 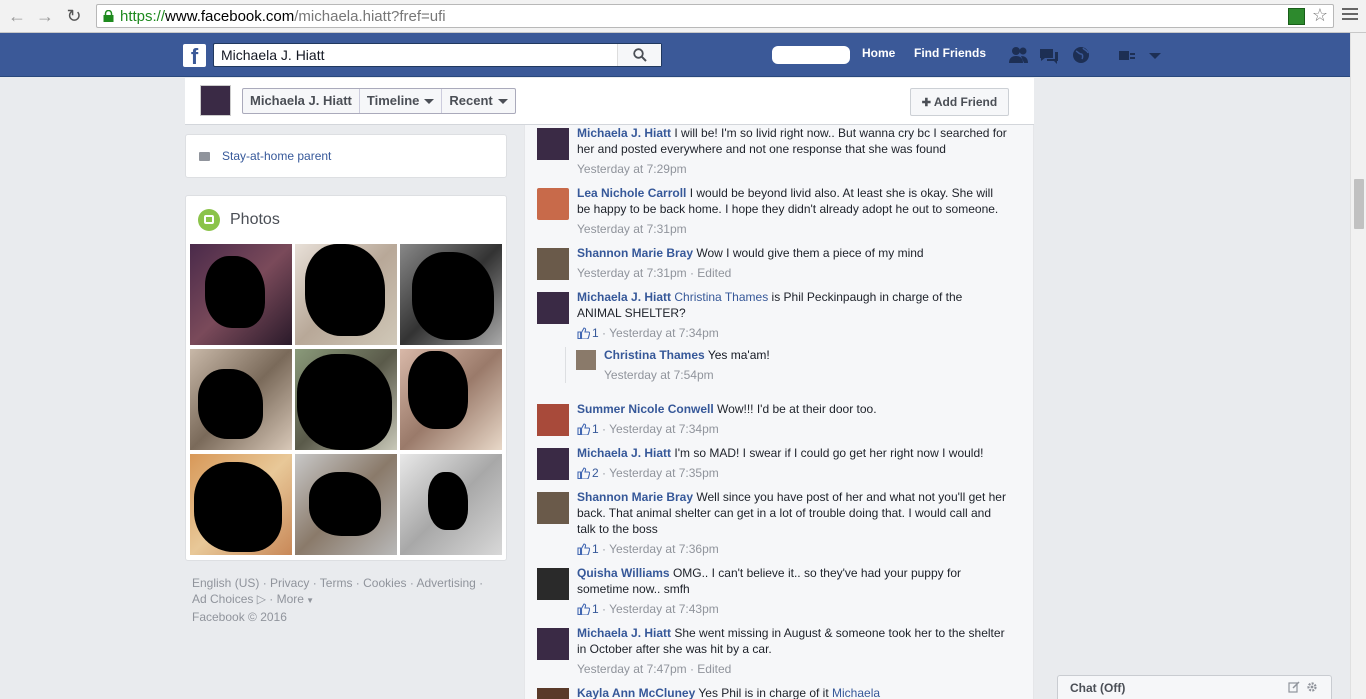 I want to click on commenter-name: Summer Nicole Conwell, so click(x=645, y=409).